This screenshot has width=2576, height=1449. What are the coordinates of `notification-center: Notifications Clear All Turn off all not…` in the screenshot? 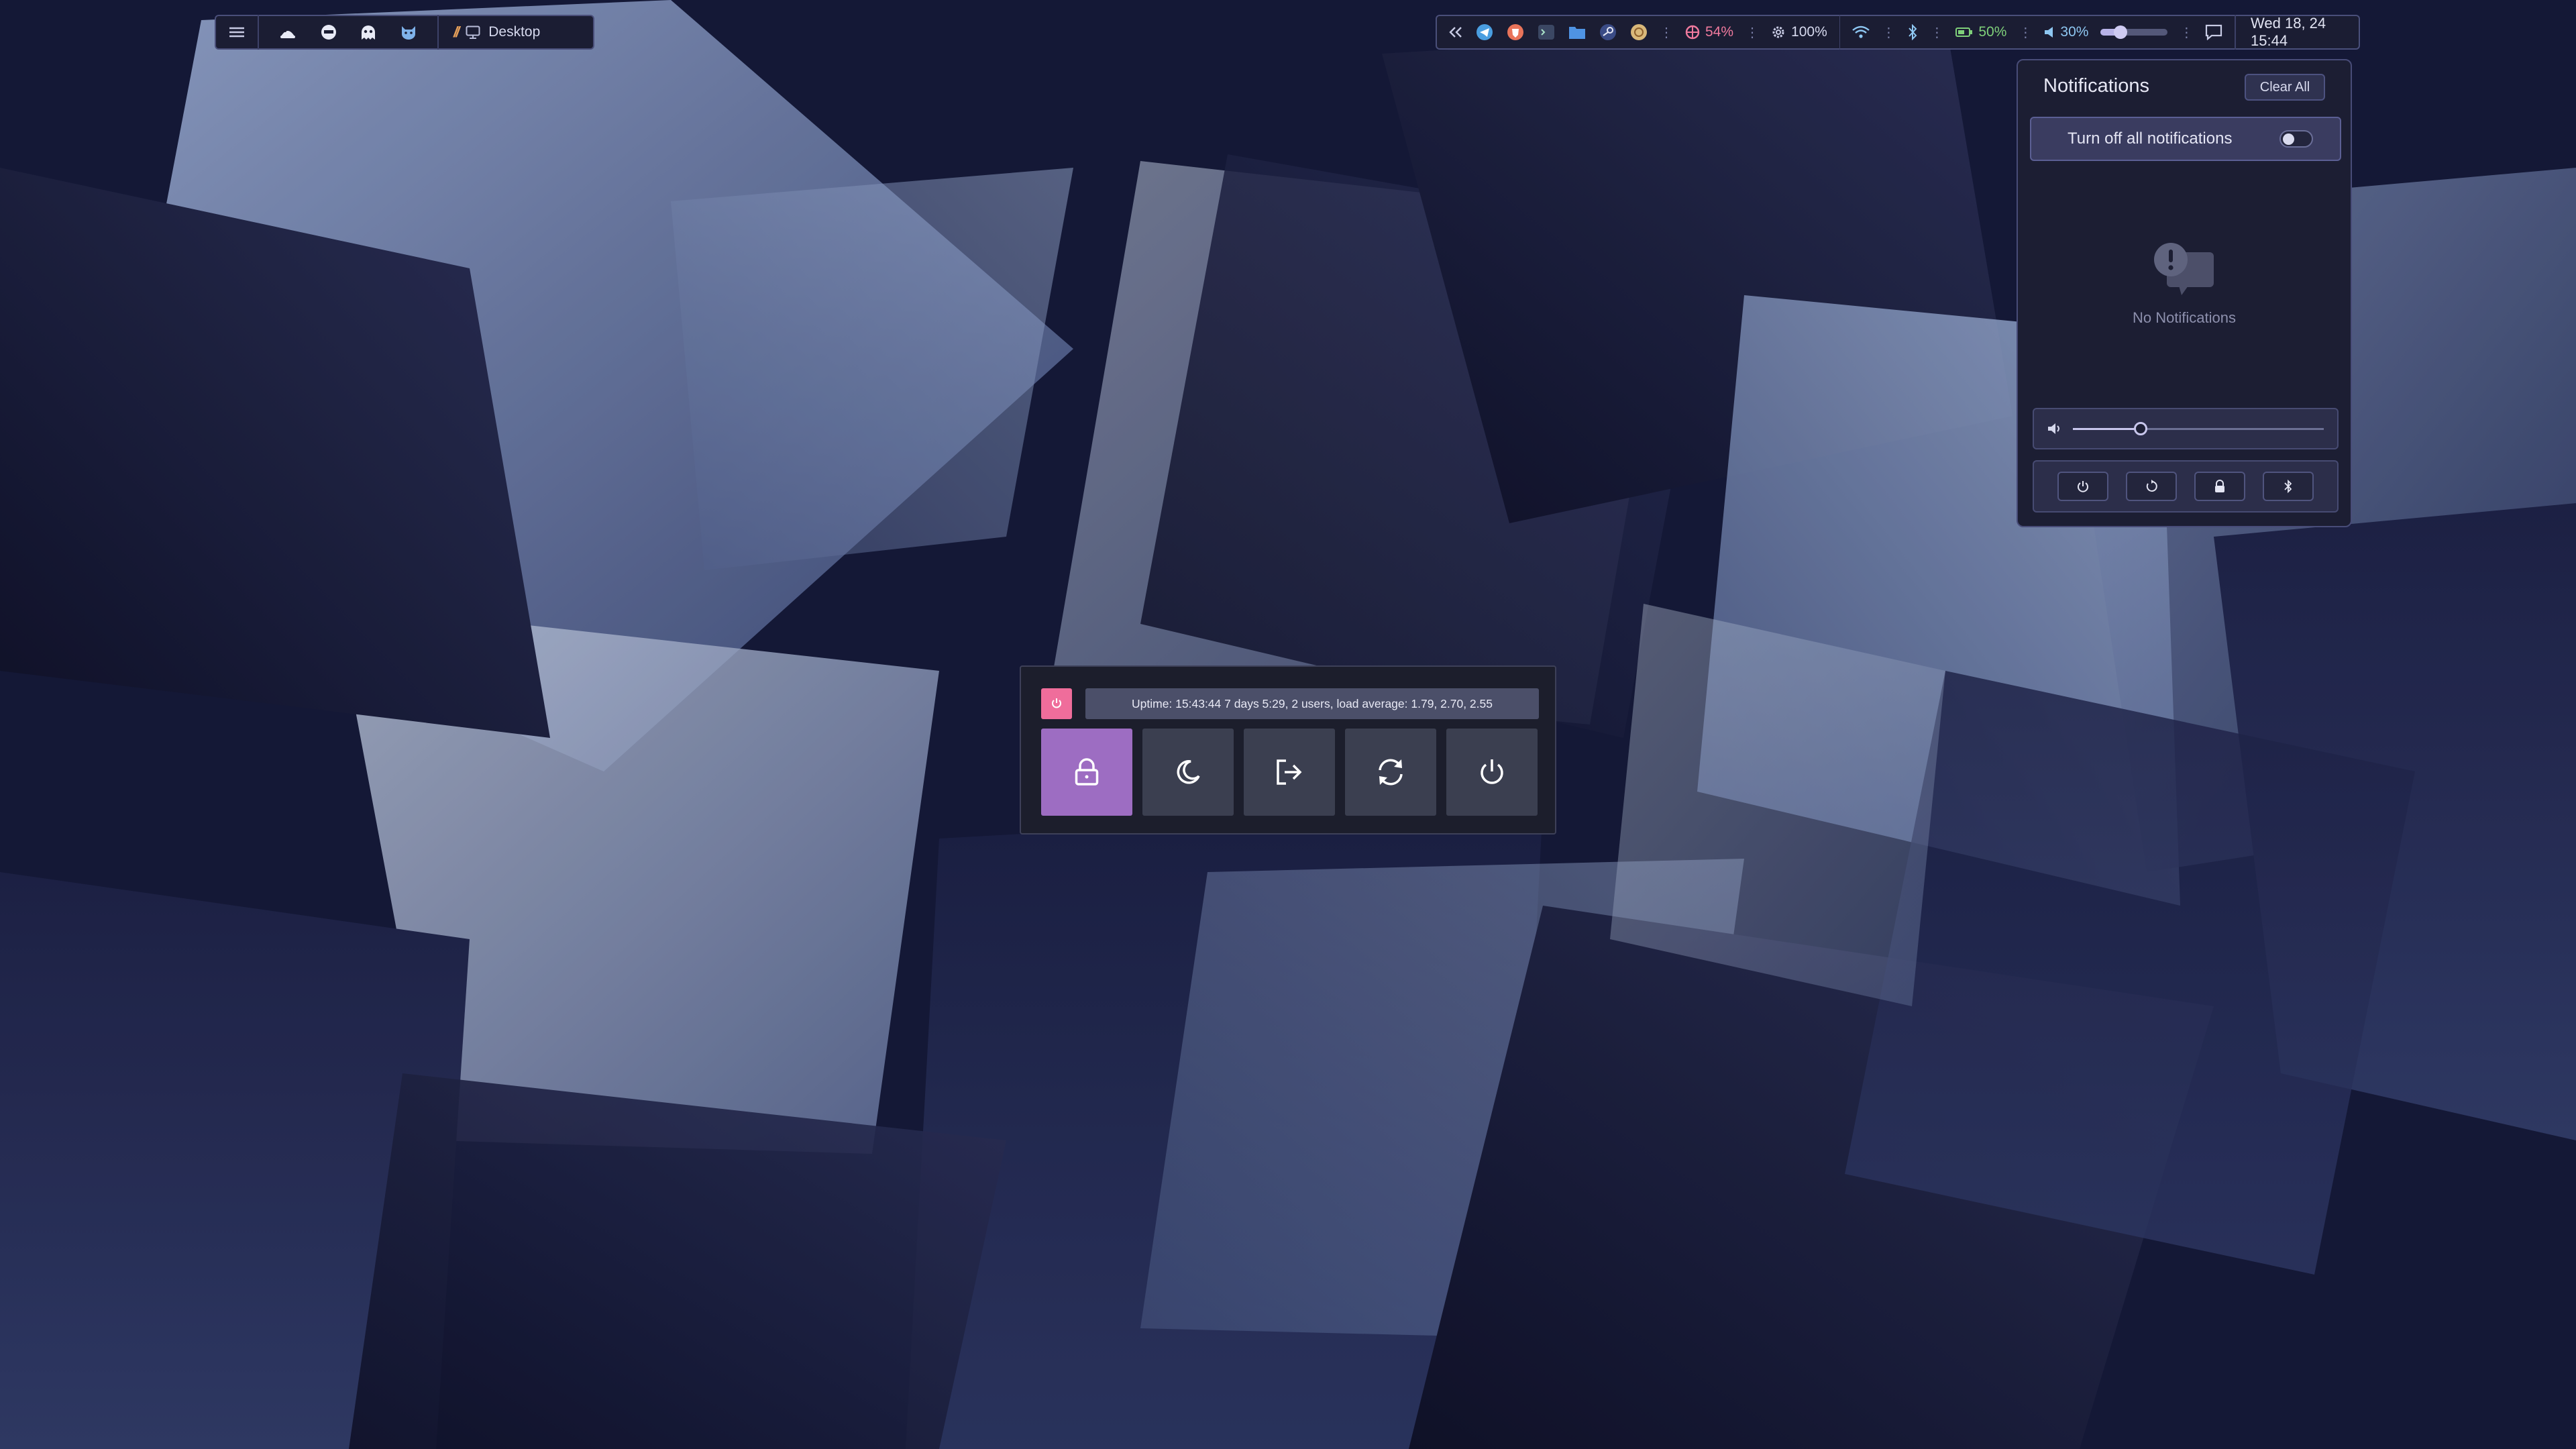 It's located at (2184, 293).